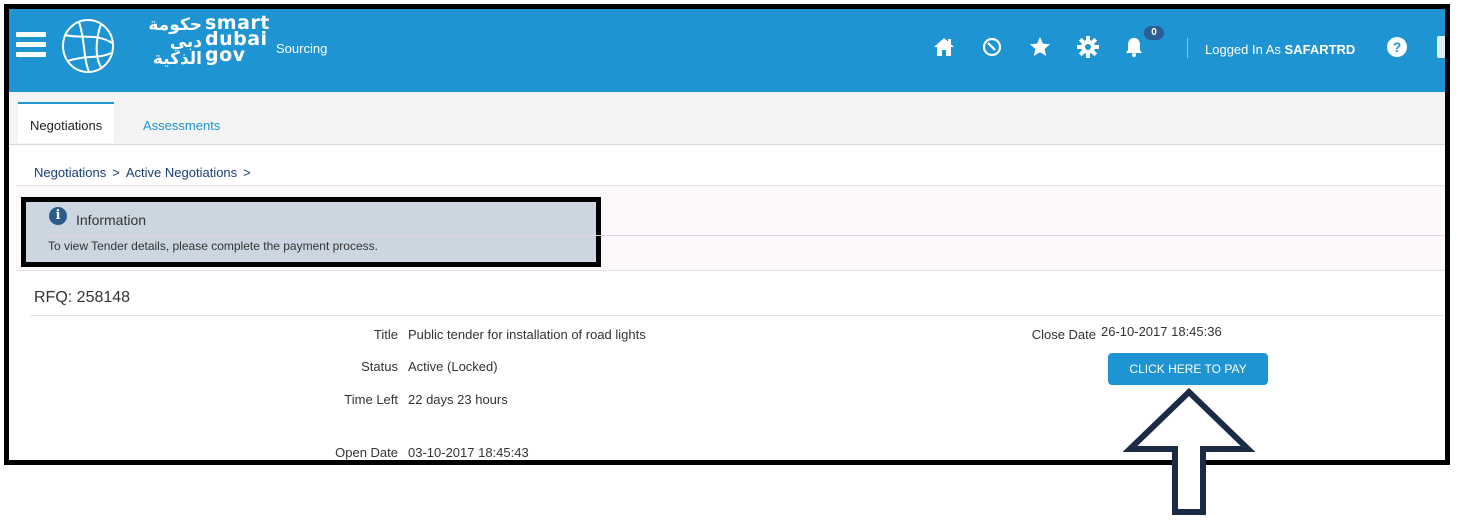  Describe the element at coordinates (1188, 369) in the screenshot. I see `click-here-to-pay-button: CLICK HERE TO PAY` at that location.